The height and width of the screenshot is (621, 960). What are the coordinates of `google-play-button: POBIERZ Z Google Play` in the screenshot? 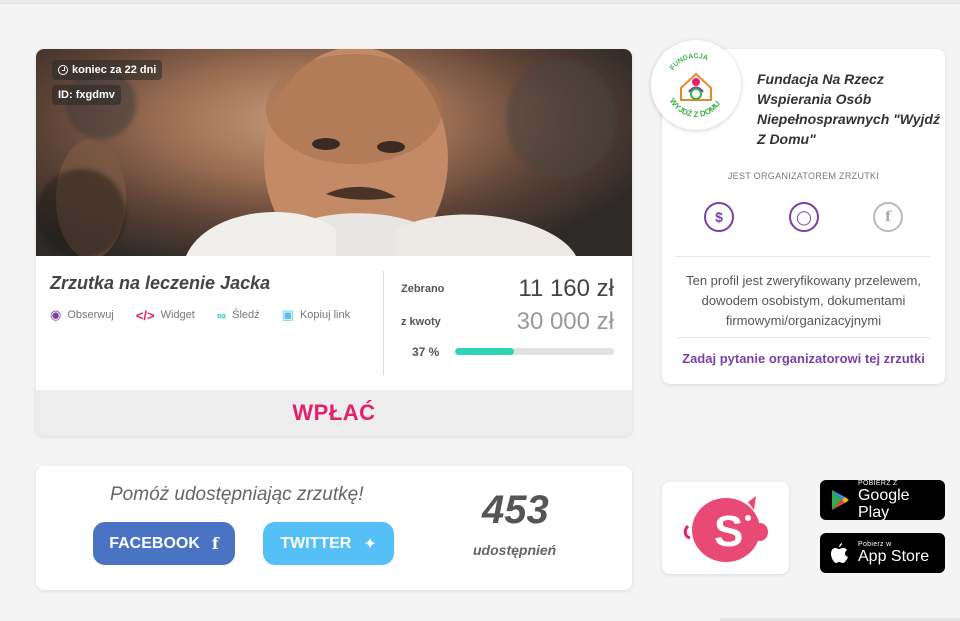 It's located at (882, 500).